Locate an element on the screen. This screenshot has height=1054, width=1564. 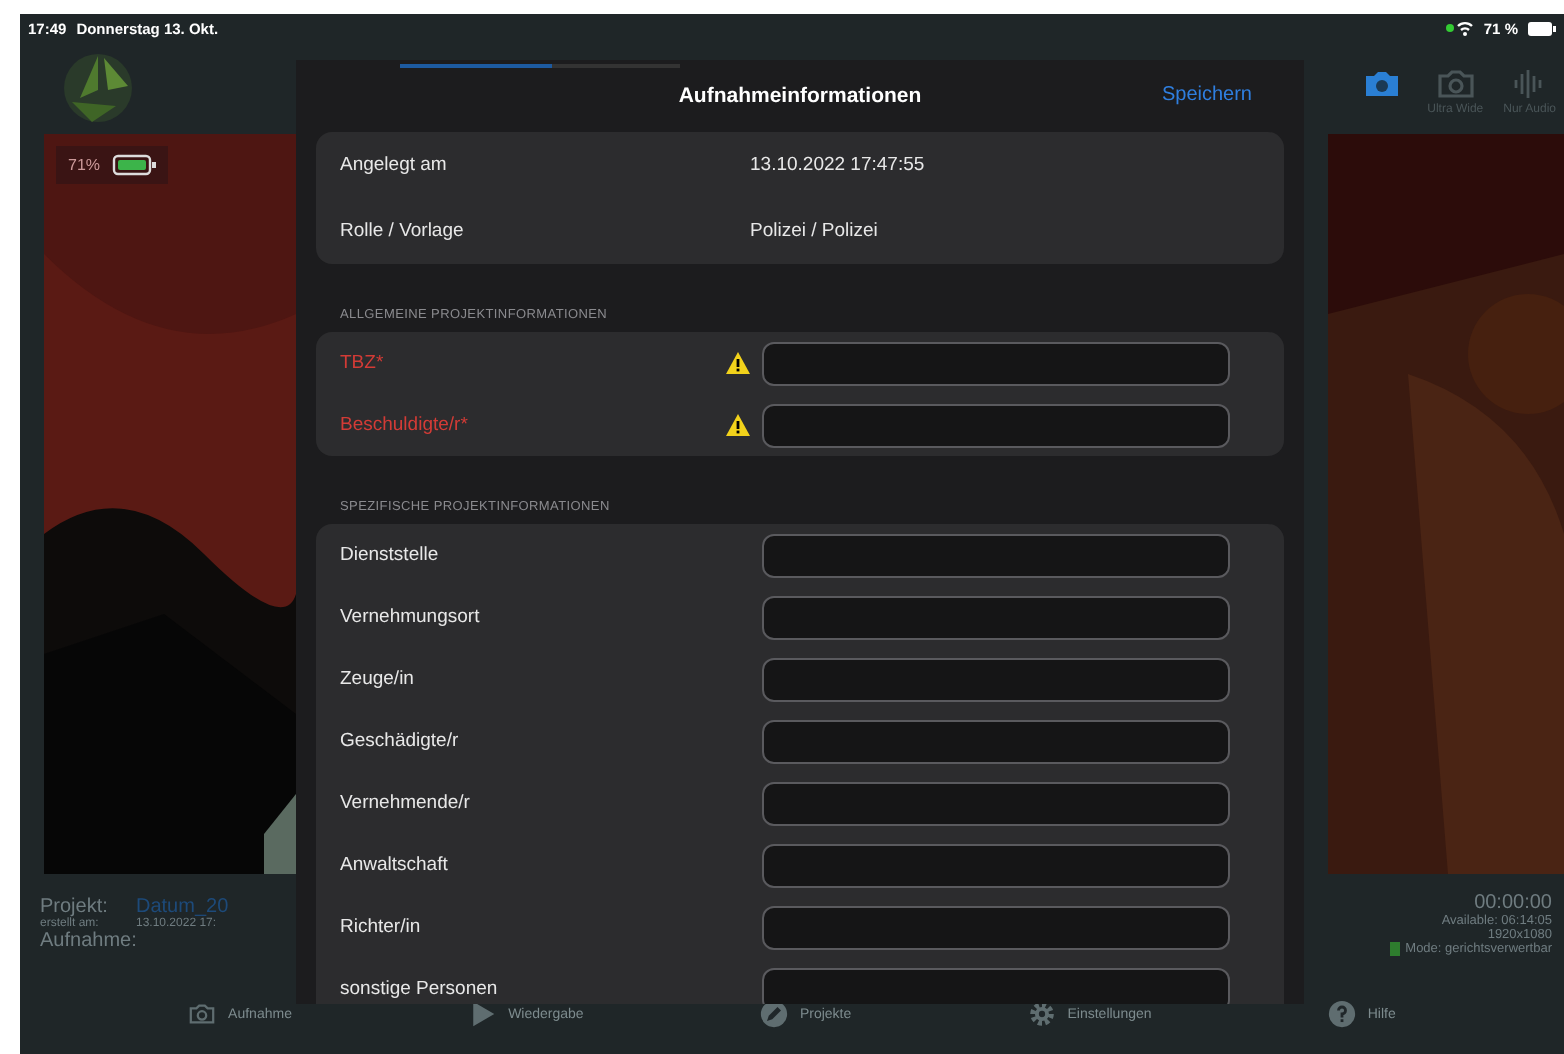
info-value: Polizei / Polizei is located at coordinates (814, 231).